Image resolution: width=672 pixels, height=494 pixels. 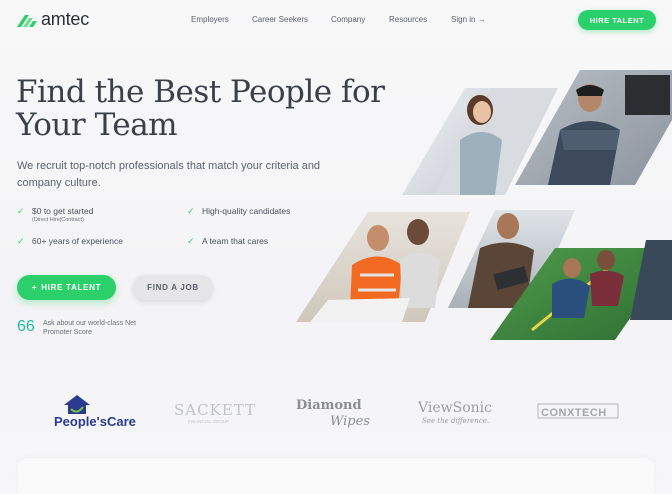 What do you see at coordinates (454, 408) in the screenshot?
I see `viewsonic-logo-text: ViewSonic` at bounding box center [454, 408].